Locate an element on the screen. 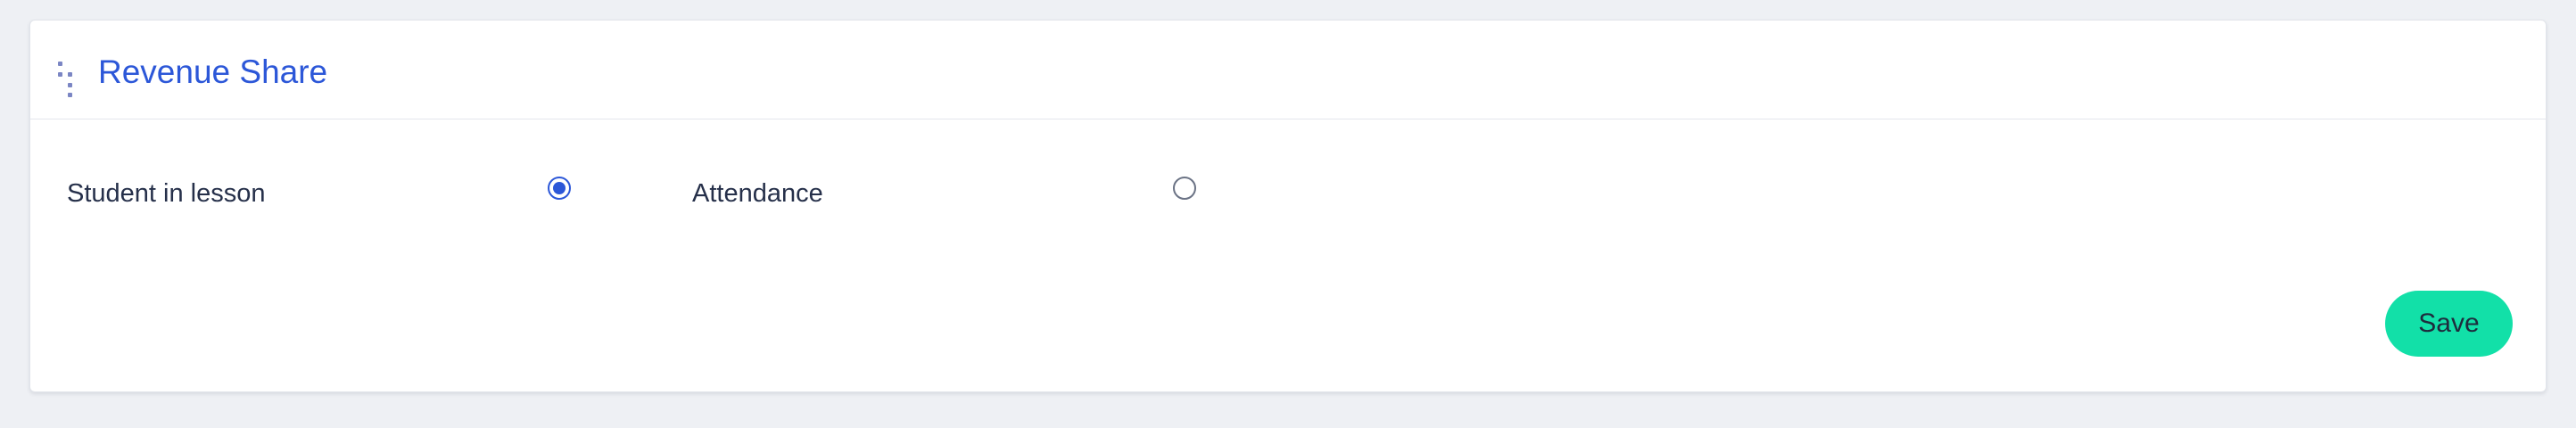 Image resolution: width=2576 pixels, height=428 pixels. radio-attendance is located at coordinates (1184, 188).